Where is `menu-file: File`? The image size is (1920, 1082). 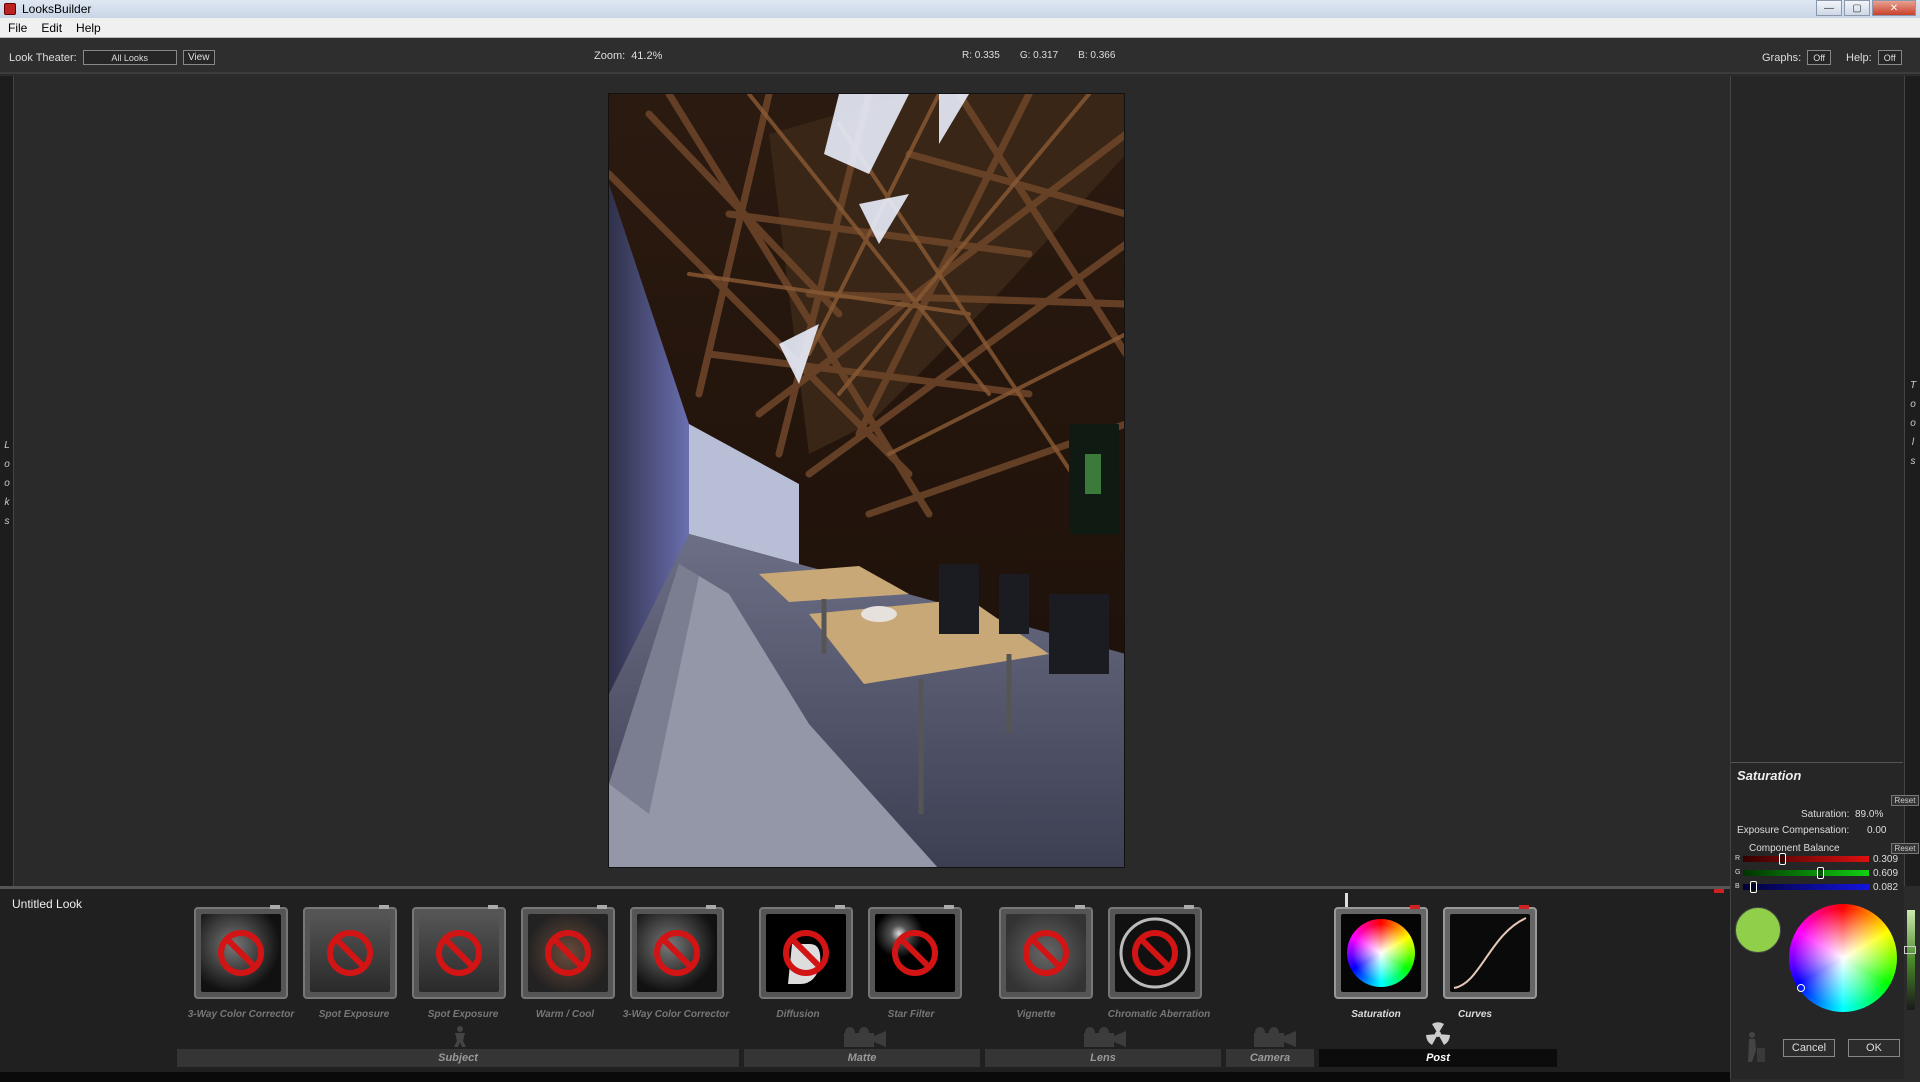
menu-file: File is located at coordinates (17, 28).